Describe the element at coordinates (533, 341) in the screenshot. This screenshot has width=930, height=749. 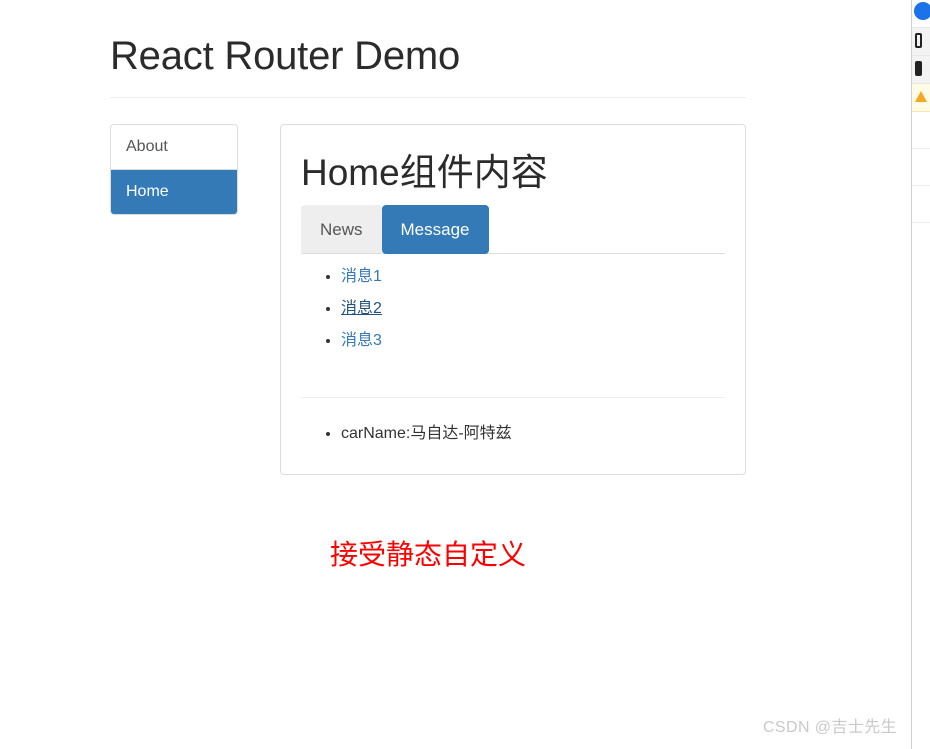
I see `list-item: 消息3` at that location.